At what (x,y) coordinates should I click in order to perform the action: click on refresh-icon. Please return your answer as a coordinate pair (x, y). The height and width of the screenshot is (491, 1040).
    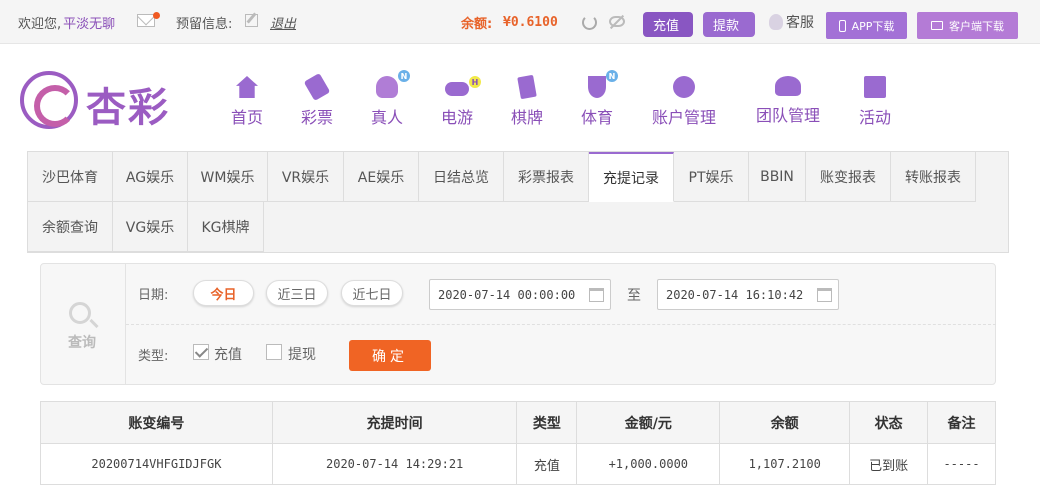
    Looking at the image, I should click on (589, 22).